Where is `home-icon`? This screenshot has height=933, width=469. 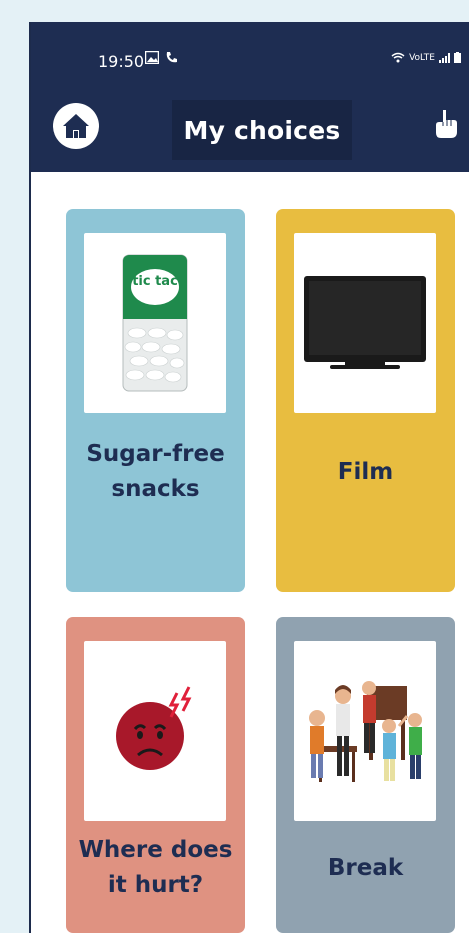
home-icon is located at coordinates (76, 126).